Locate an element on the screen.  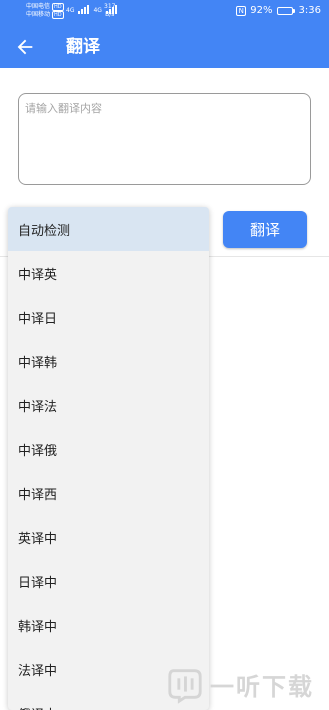
battery-icon is located at coordinates (285, 11).